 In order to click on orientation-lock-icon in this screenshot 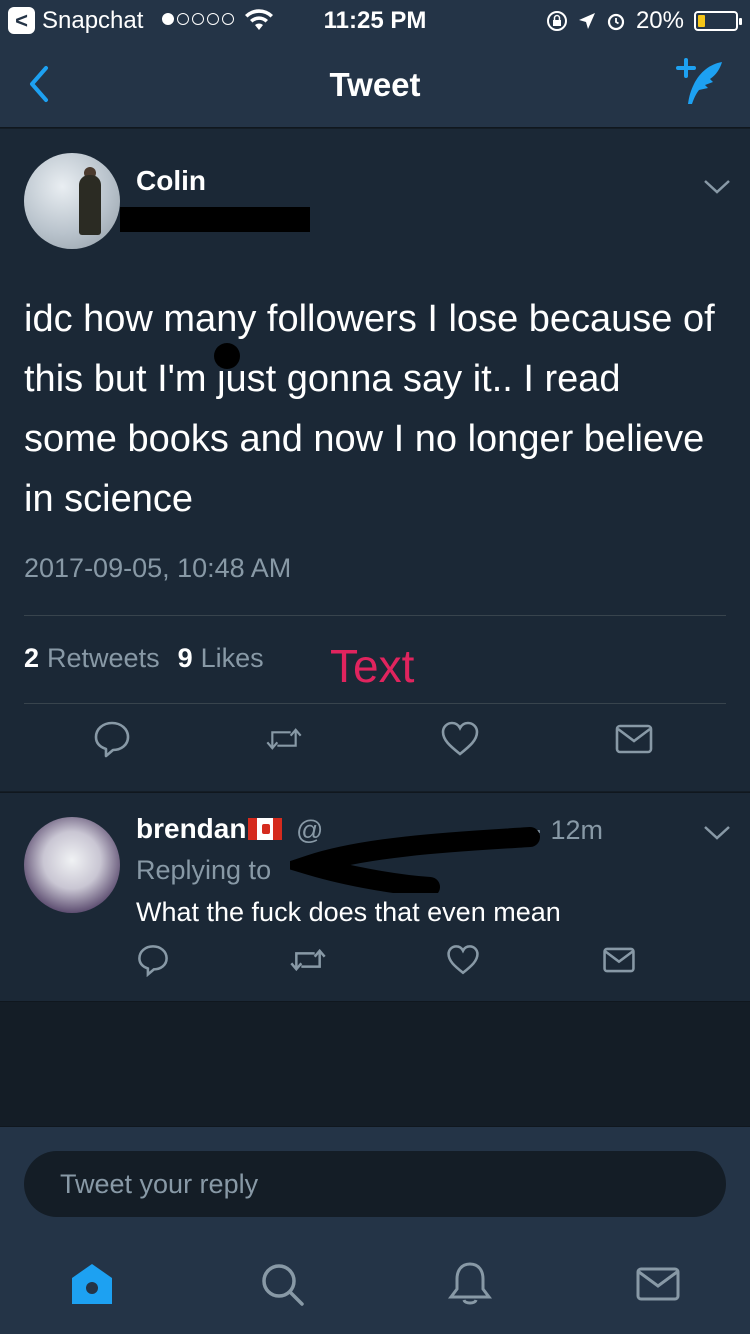, I will do `click(556, 21)`.